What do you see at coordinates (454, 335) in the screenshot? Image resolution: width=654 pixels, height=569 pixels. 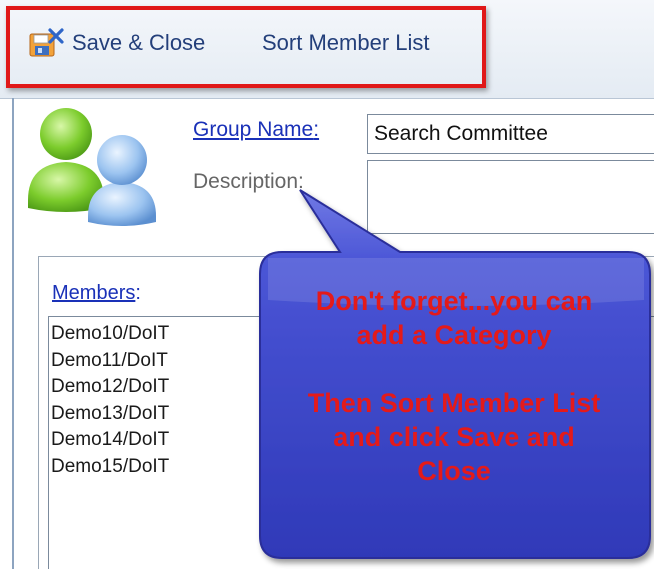 I see `callout-line: add a Category` at bounding box center [454, 335].